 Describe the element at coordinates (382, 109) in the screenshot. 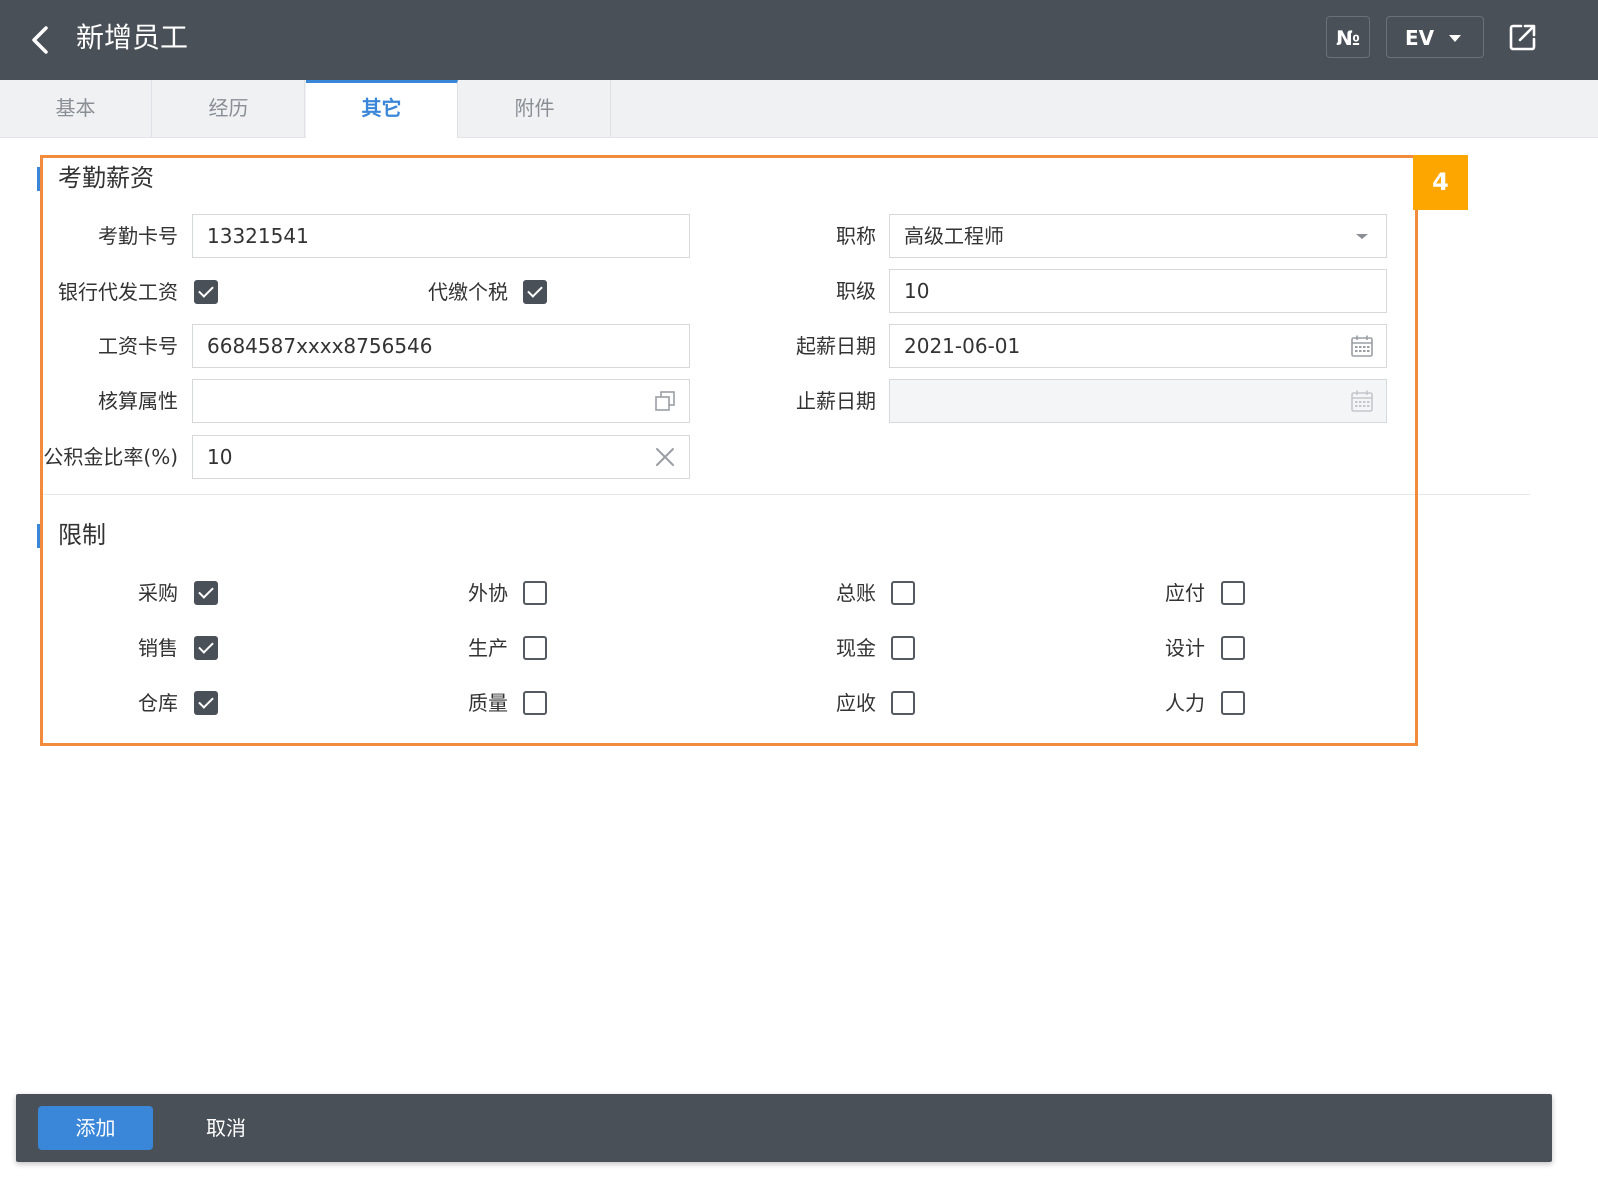

I see `tab-other: 其它` at that location.